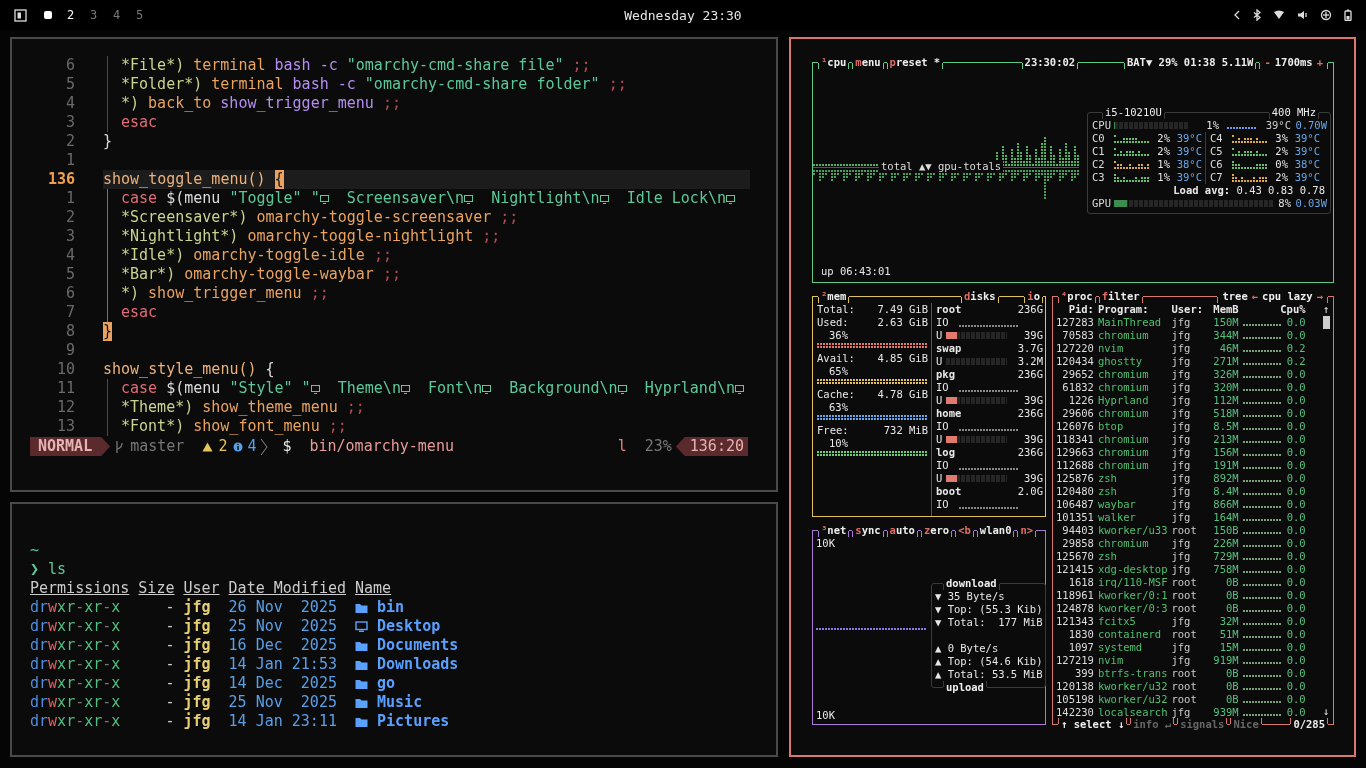  I want to click on panel-tab: io, so click(1033, 296).